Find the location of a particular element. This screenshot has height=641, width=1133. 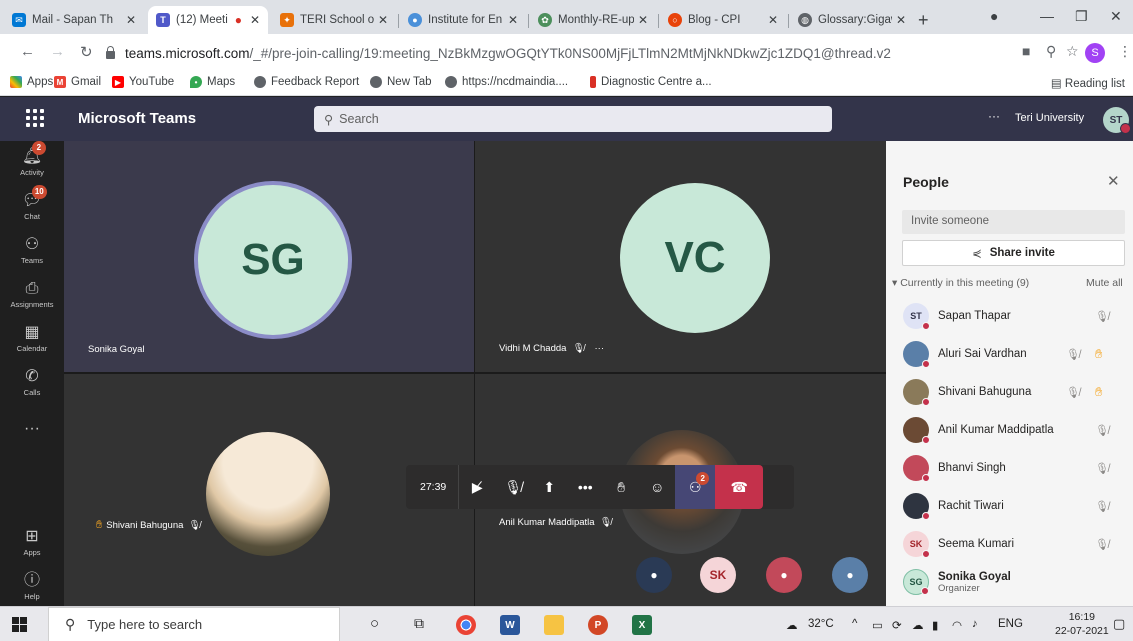

bookmark-youtube: ▶ YouTube is located at coordinates (143, 82).